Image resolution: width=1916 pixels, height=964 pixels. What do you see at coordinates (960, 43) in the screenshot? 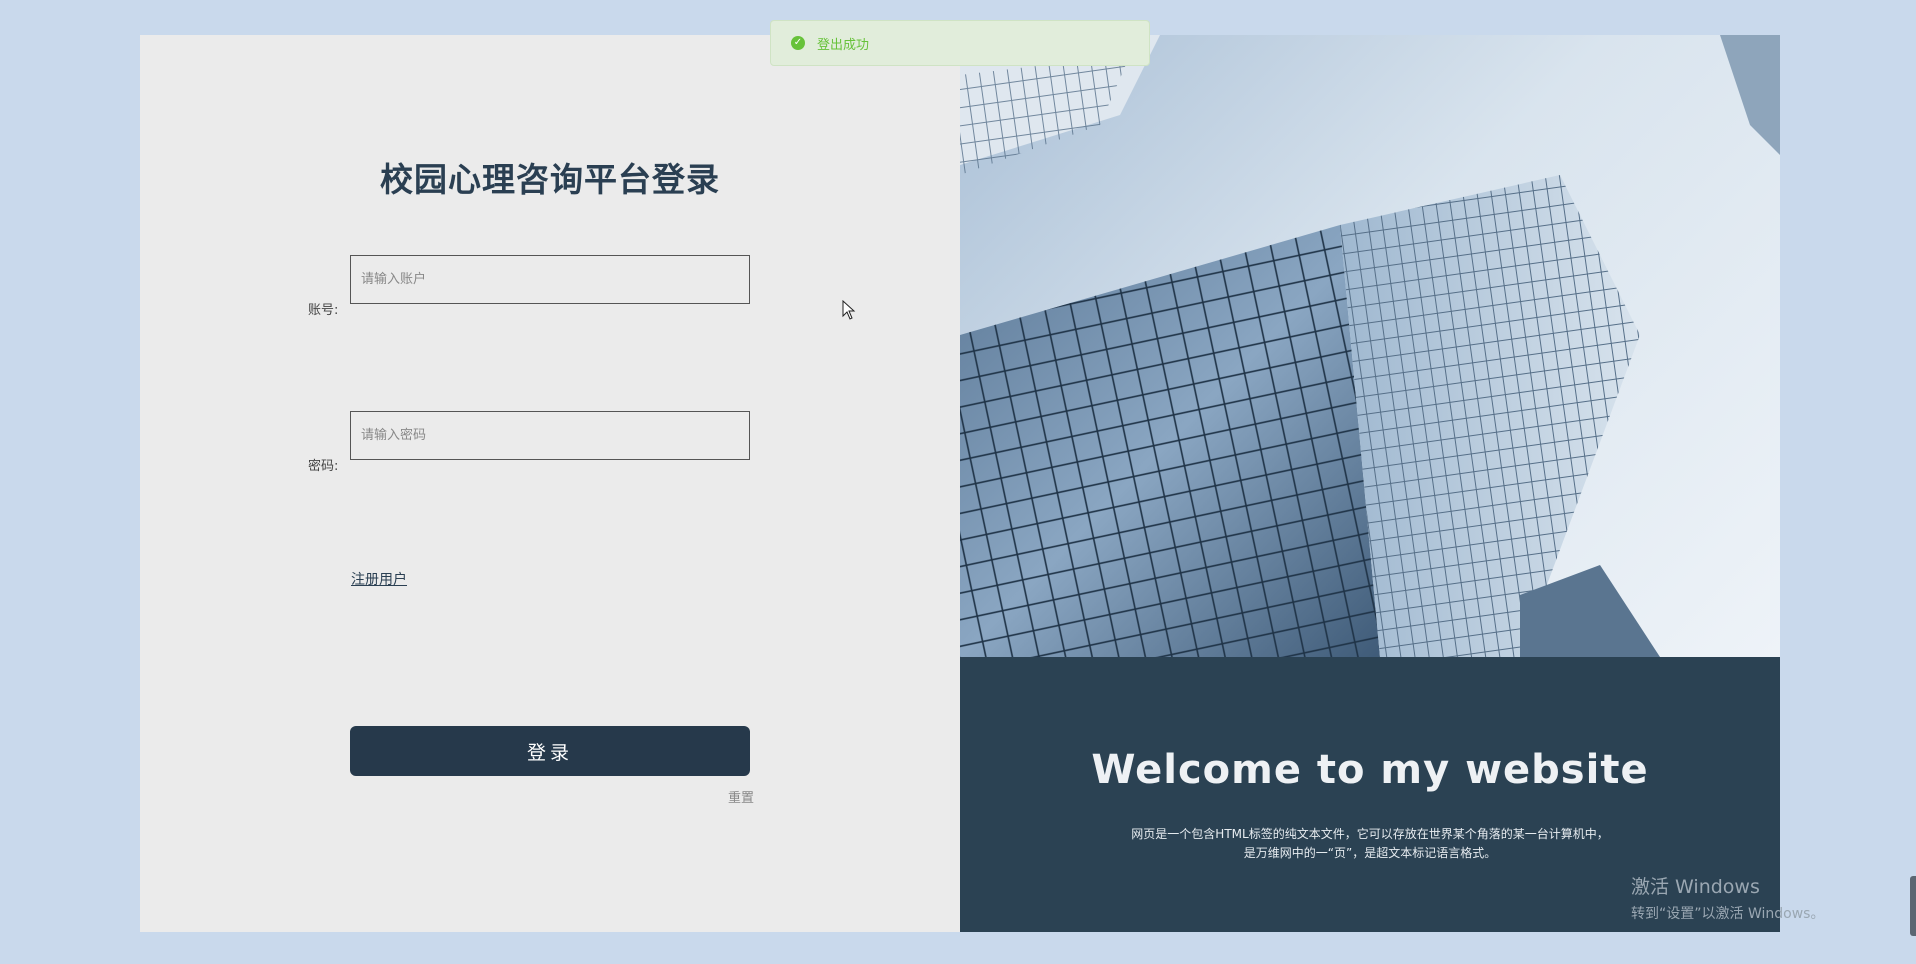
I see `logout-success-toast: ✓ 登出成功` at bounding box center [960, 43].